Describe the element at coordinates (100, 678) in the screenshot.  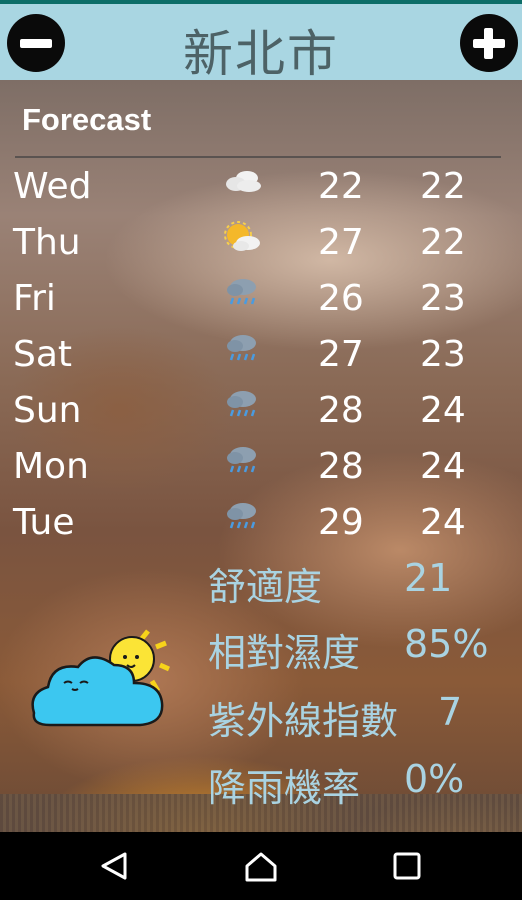
I see `sun-and-cloud-mascot-icon` at that location.